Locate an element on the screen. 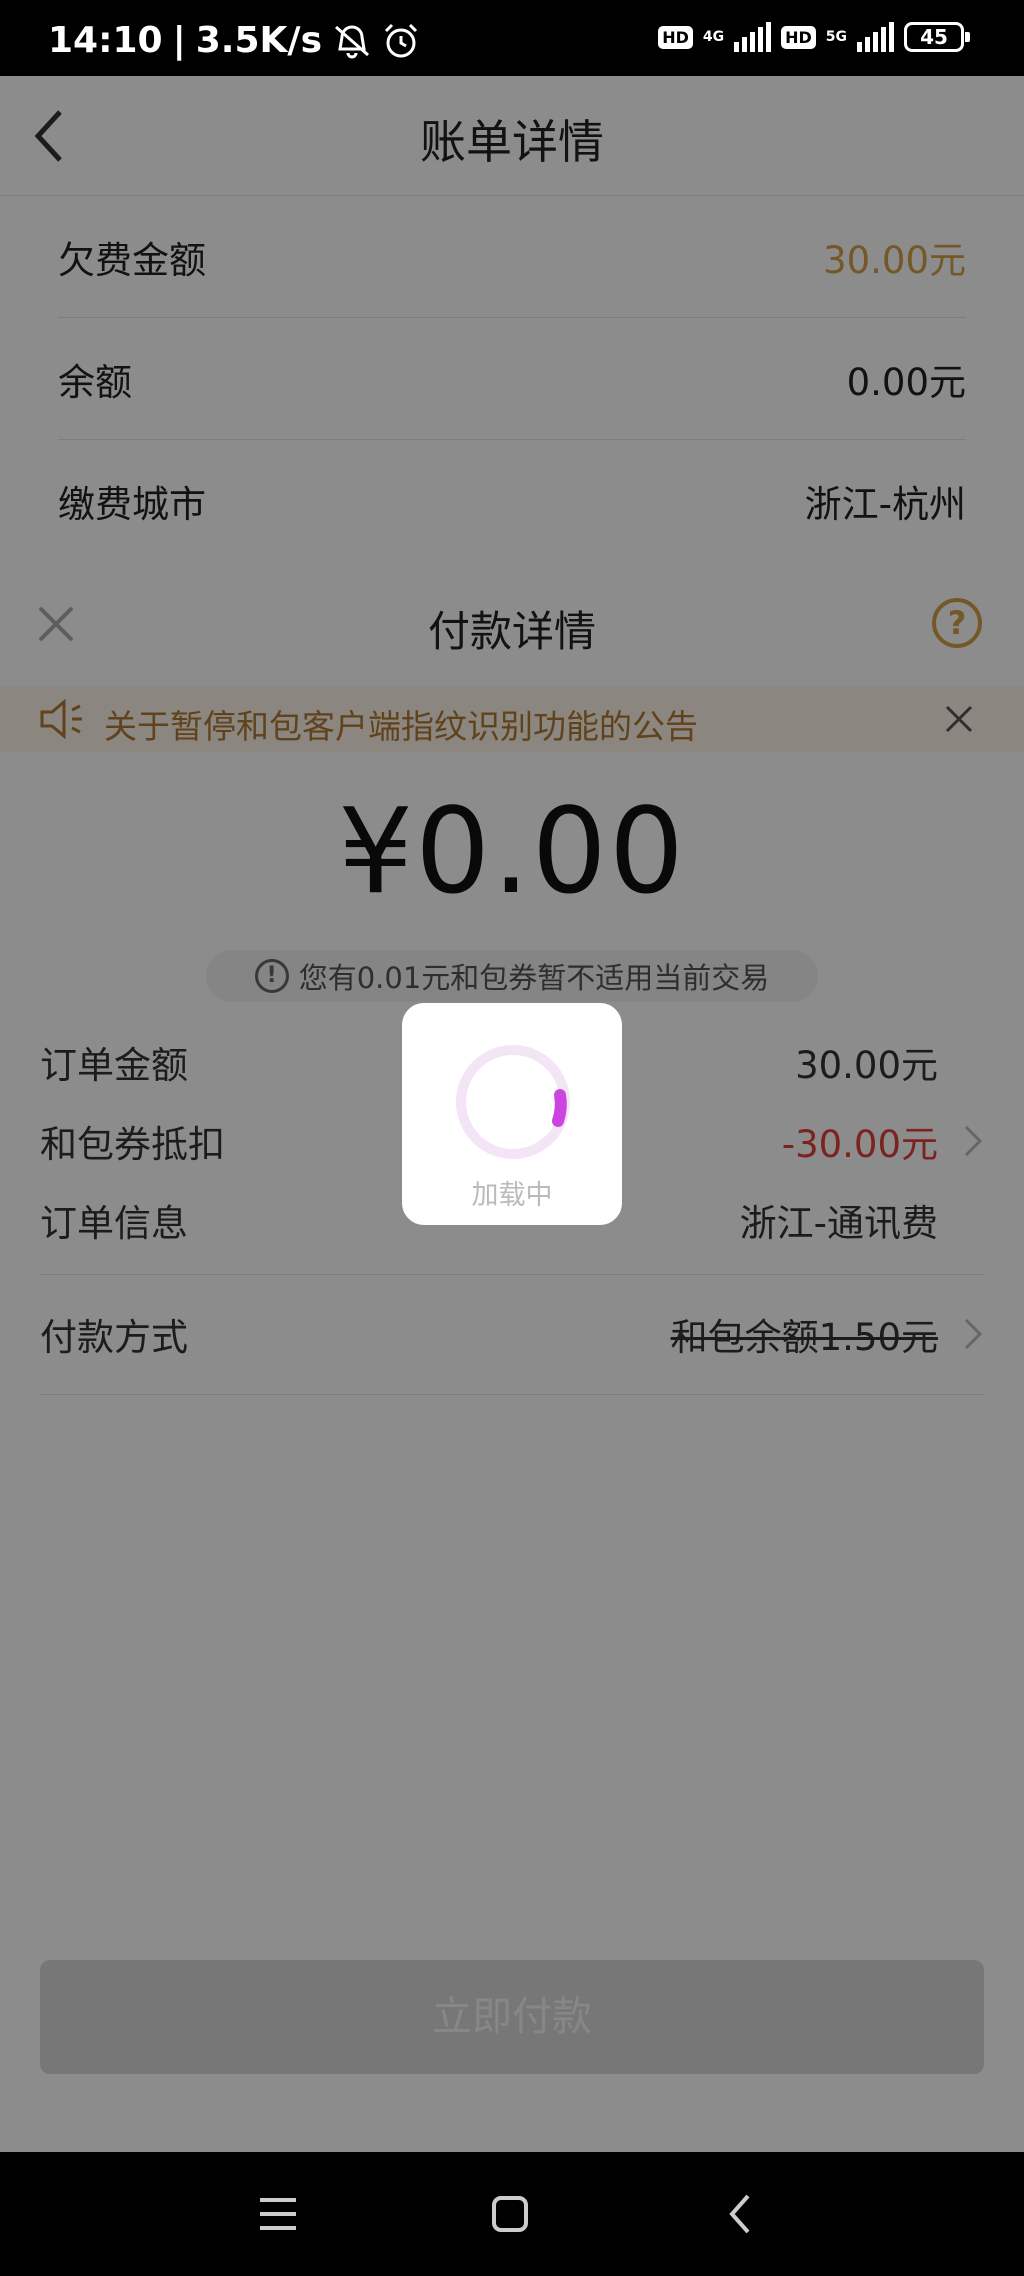 This screenshot has height=2276, width=1024. loading-text: 加载中 is located at coordinates (512, 1195).